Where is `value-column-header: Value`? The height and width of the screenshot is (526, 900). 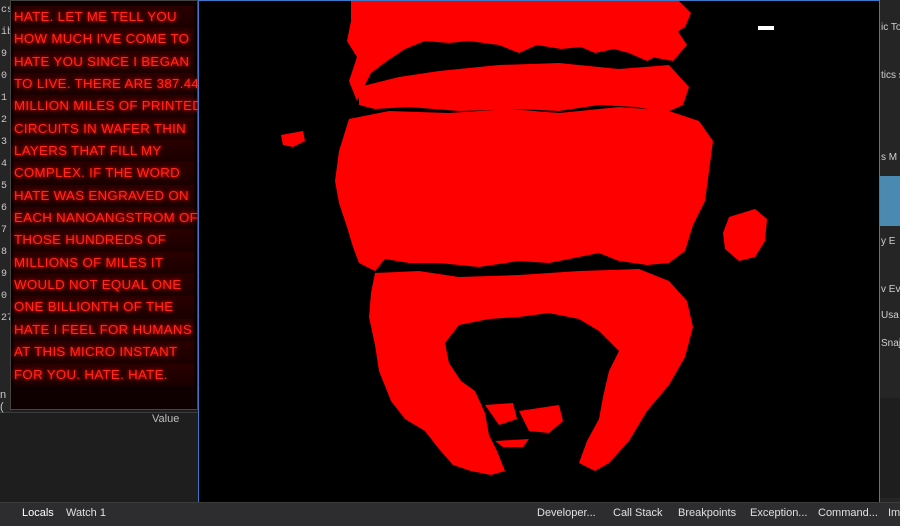 value-column-header: Value is located at coordinates (165, 419).